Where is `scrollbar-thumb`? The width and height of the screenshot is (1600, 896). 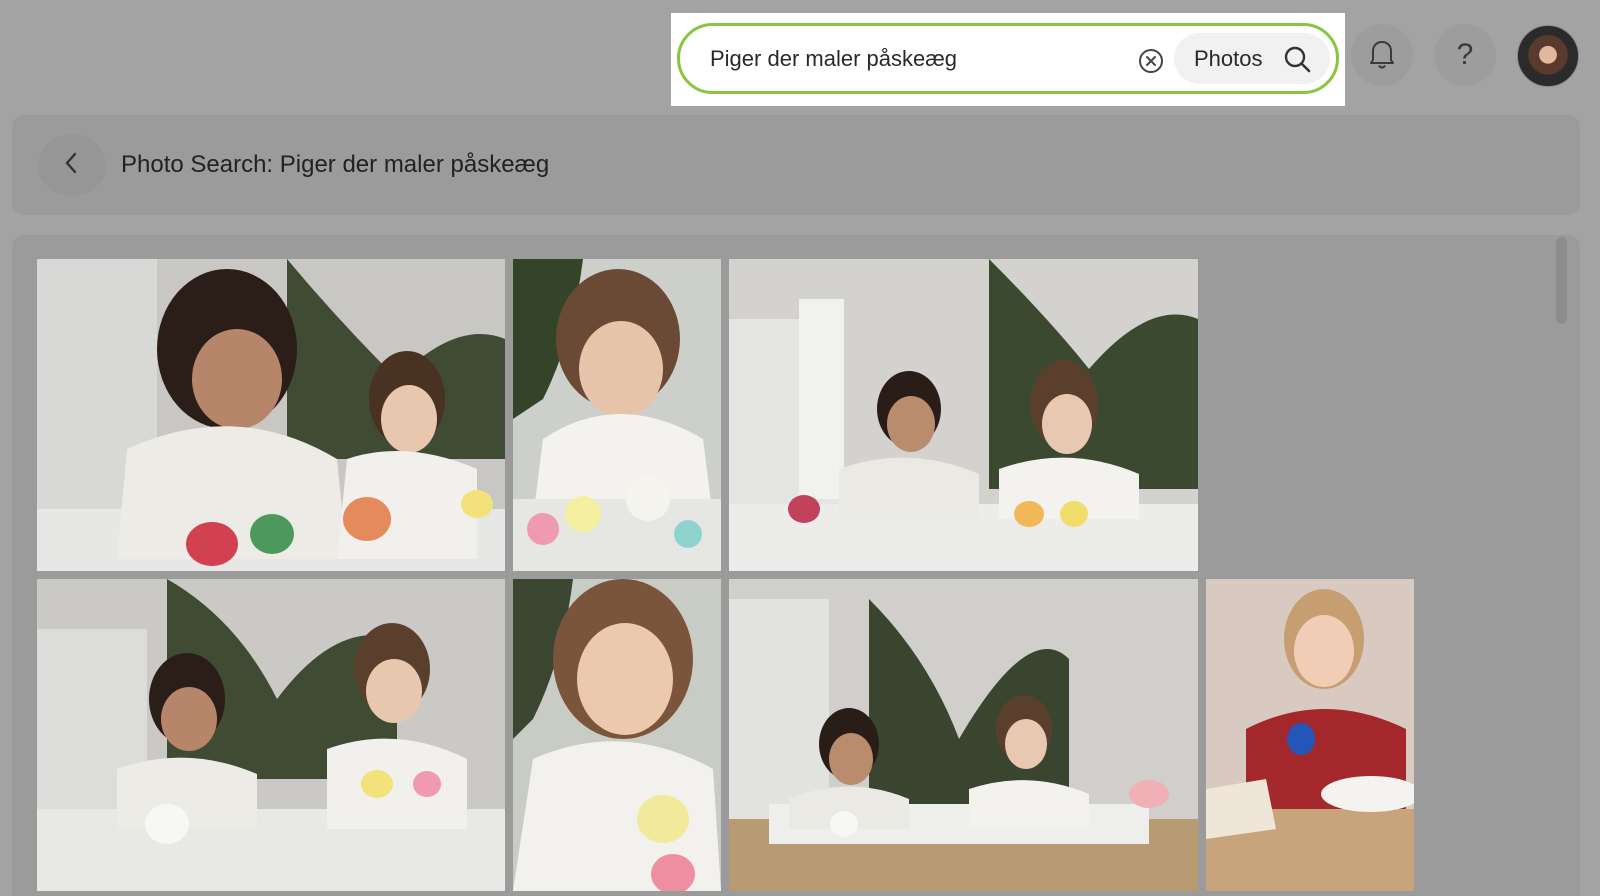 scrollbar-thumb is located at coordinates (1561, 280).